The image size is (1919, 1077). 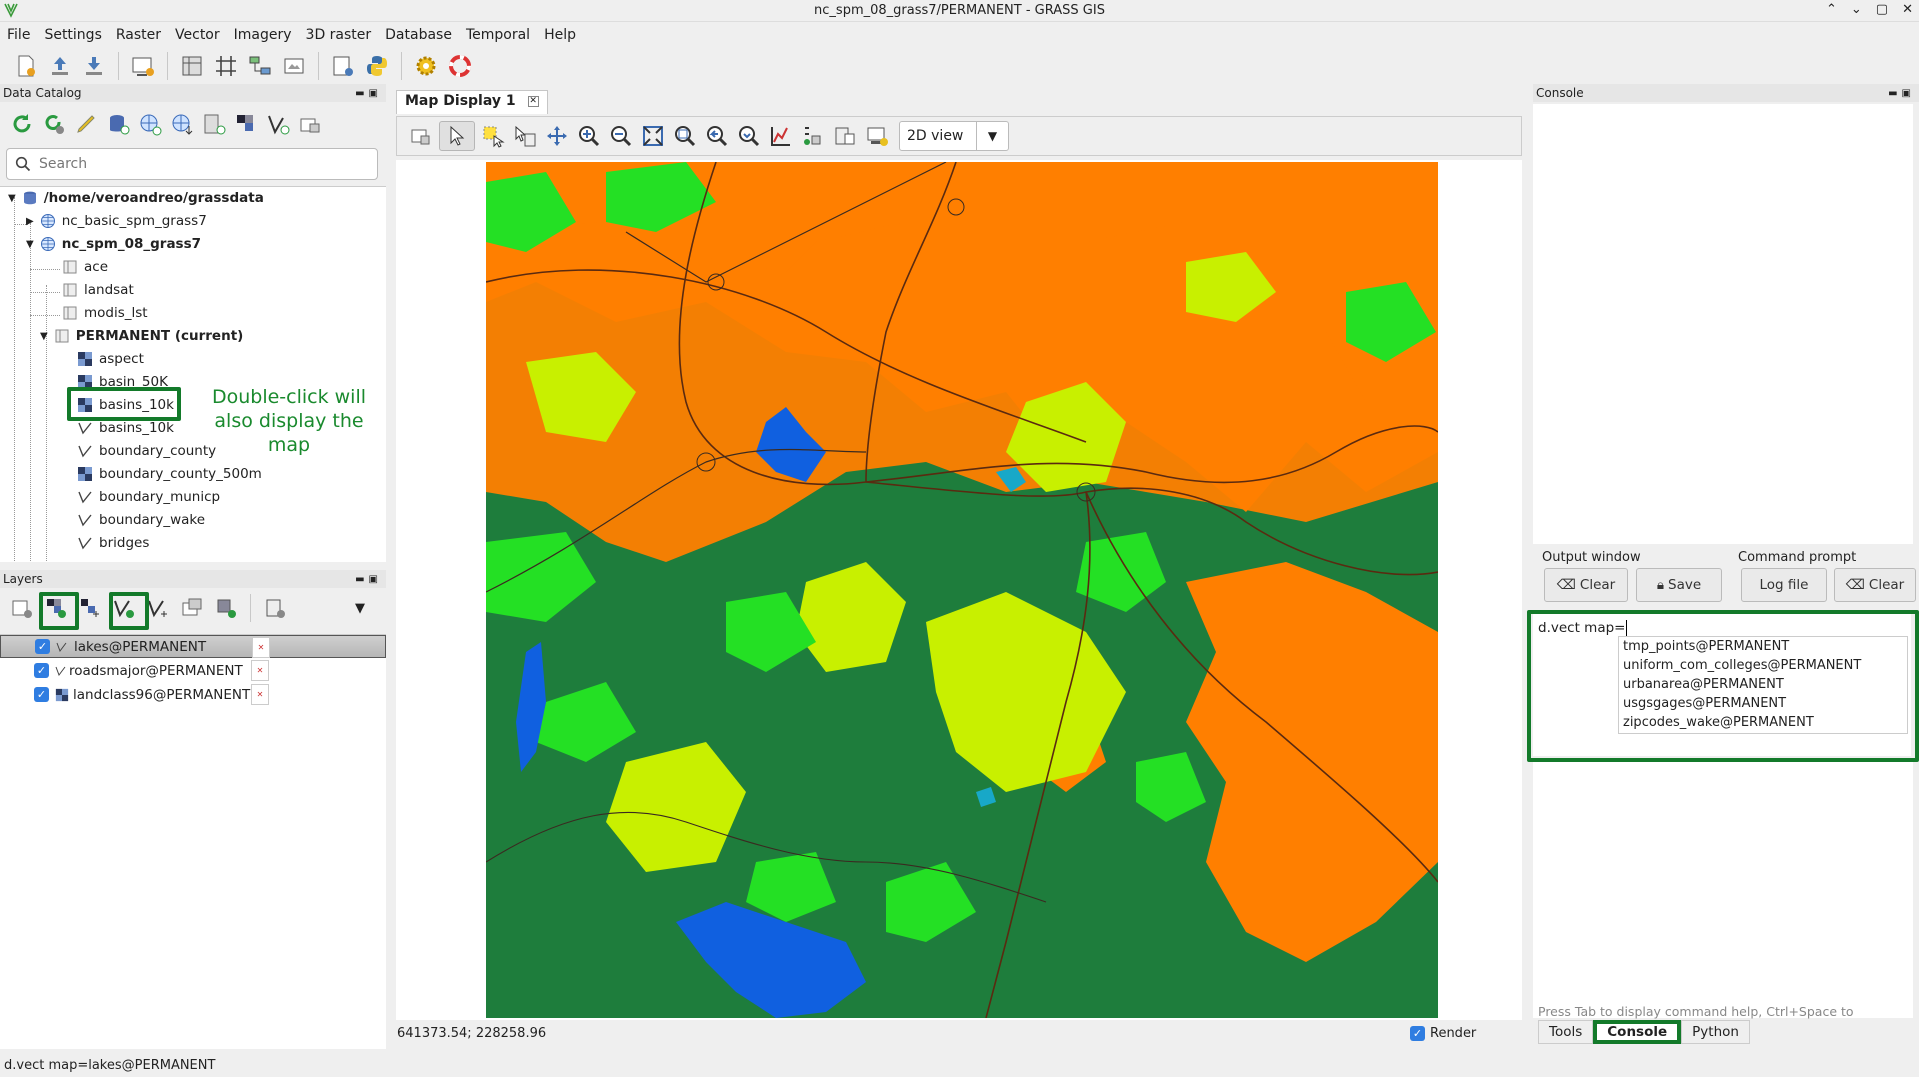 I want to click on import-raster-icon, so click(x=246, y=124).